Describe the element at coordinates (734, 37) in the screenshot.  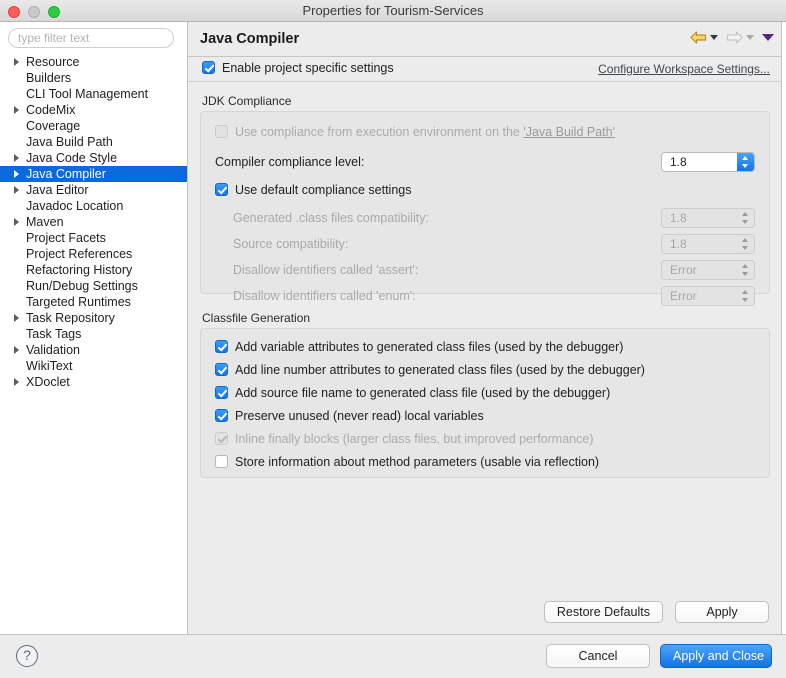
I see `forward-arrow-icon` at that location.